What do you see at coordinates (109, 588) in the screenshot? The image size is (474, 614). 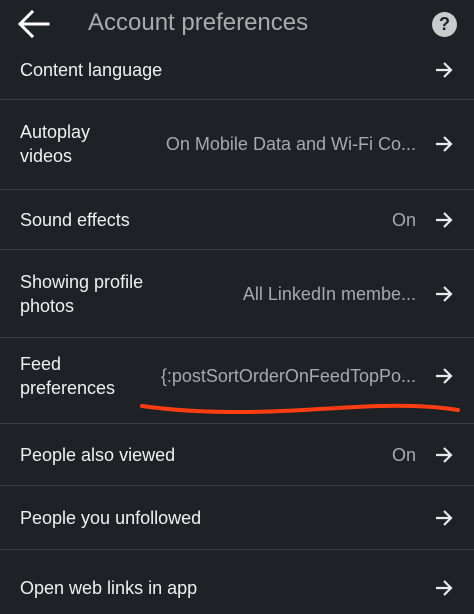 I see `row-label: Open web links in app` at bounding box center [109, 588].